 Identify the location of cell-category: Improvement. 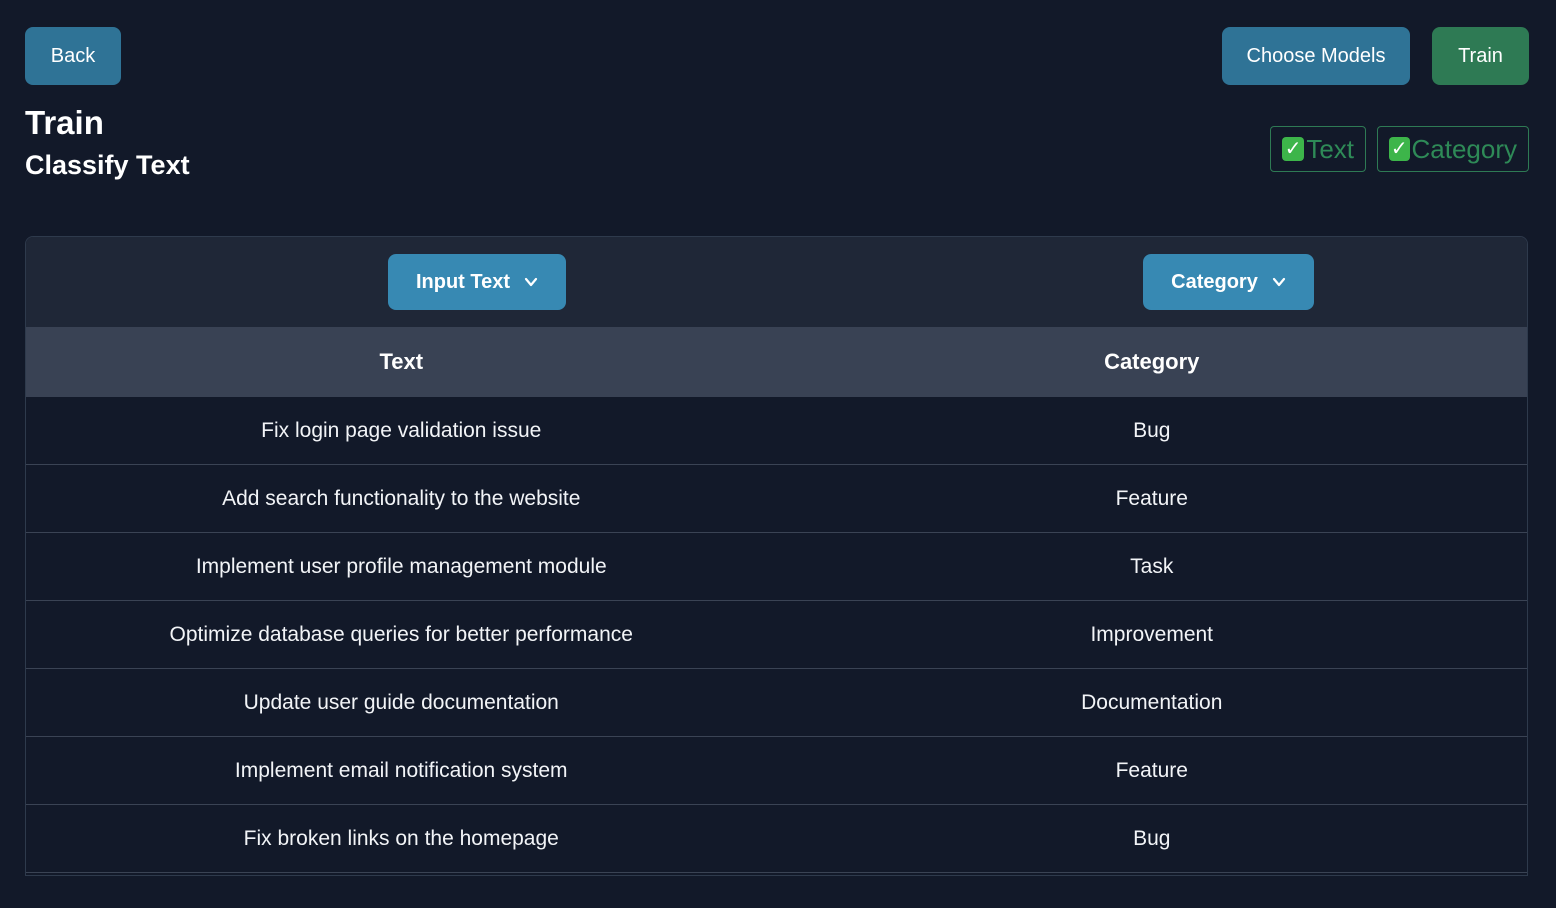
(1152, 634).